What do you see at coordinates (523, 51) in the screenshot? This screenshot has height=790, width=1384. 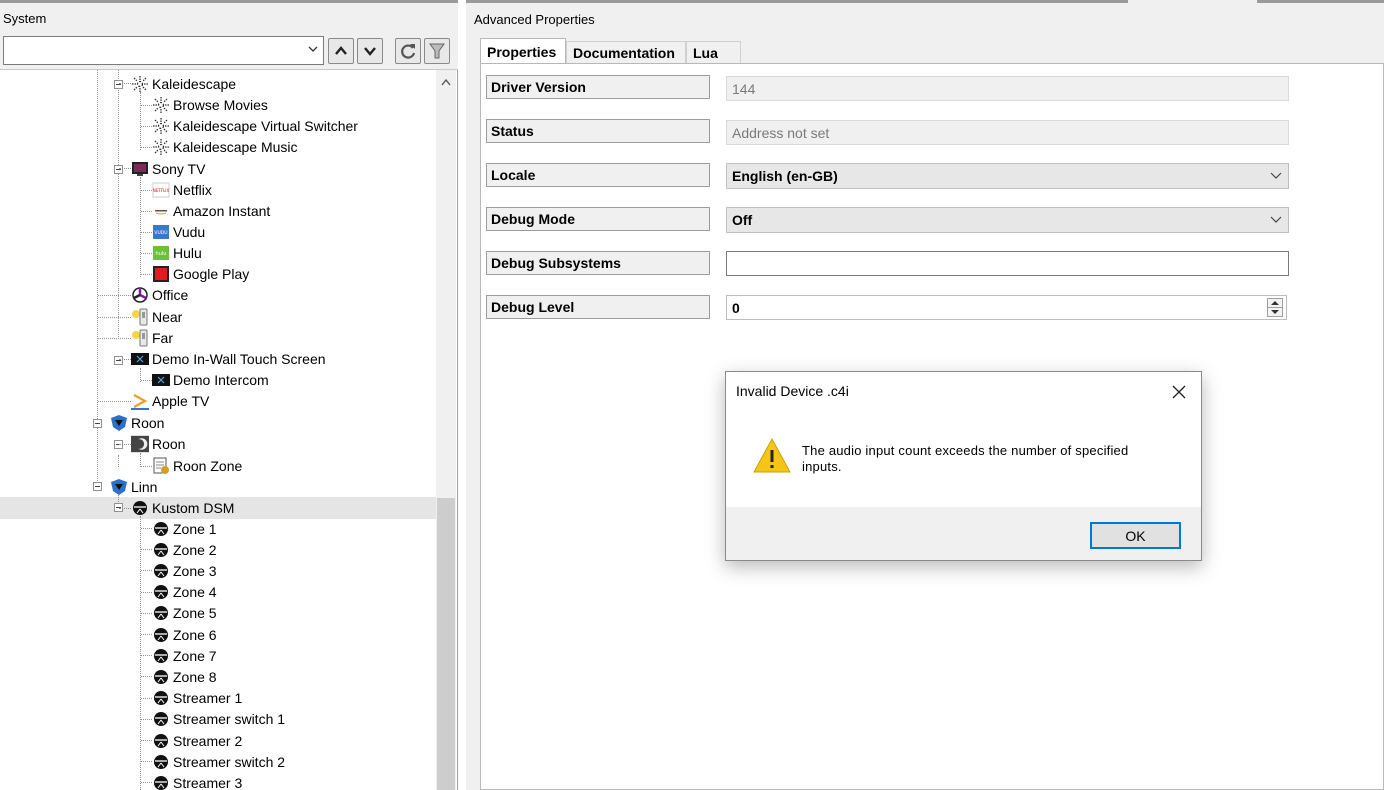 I see `tab-properties: Properties` at bounding box center [523, 51].